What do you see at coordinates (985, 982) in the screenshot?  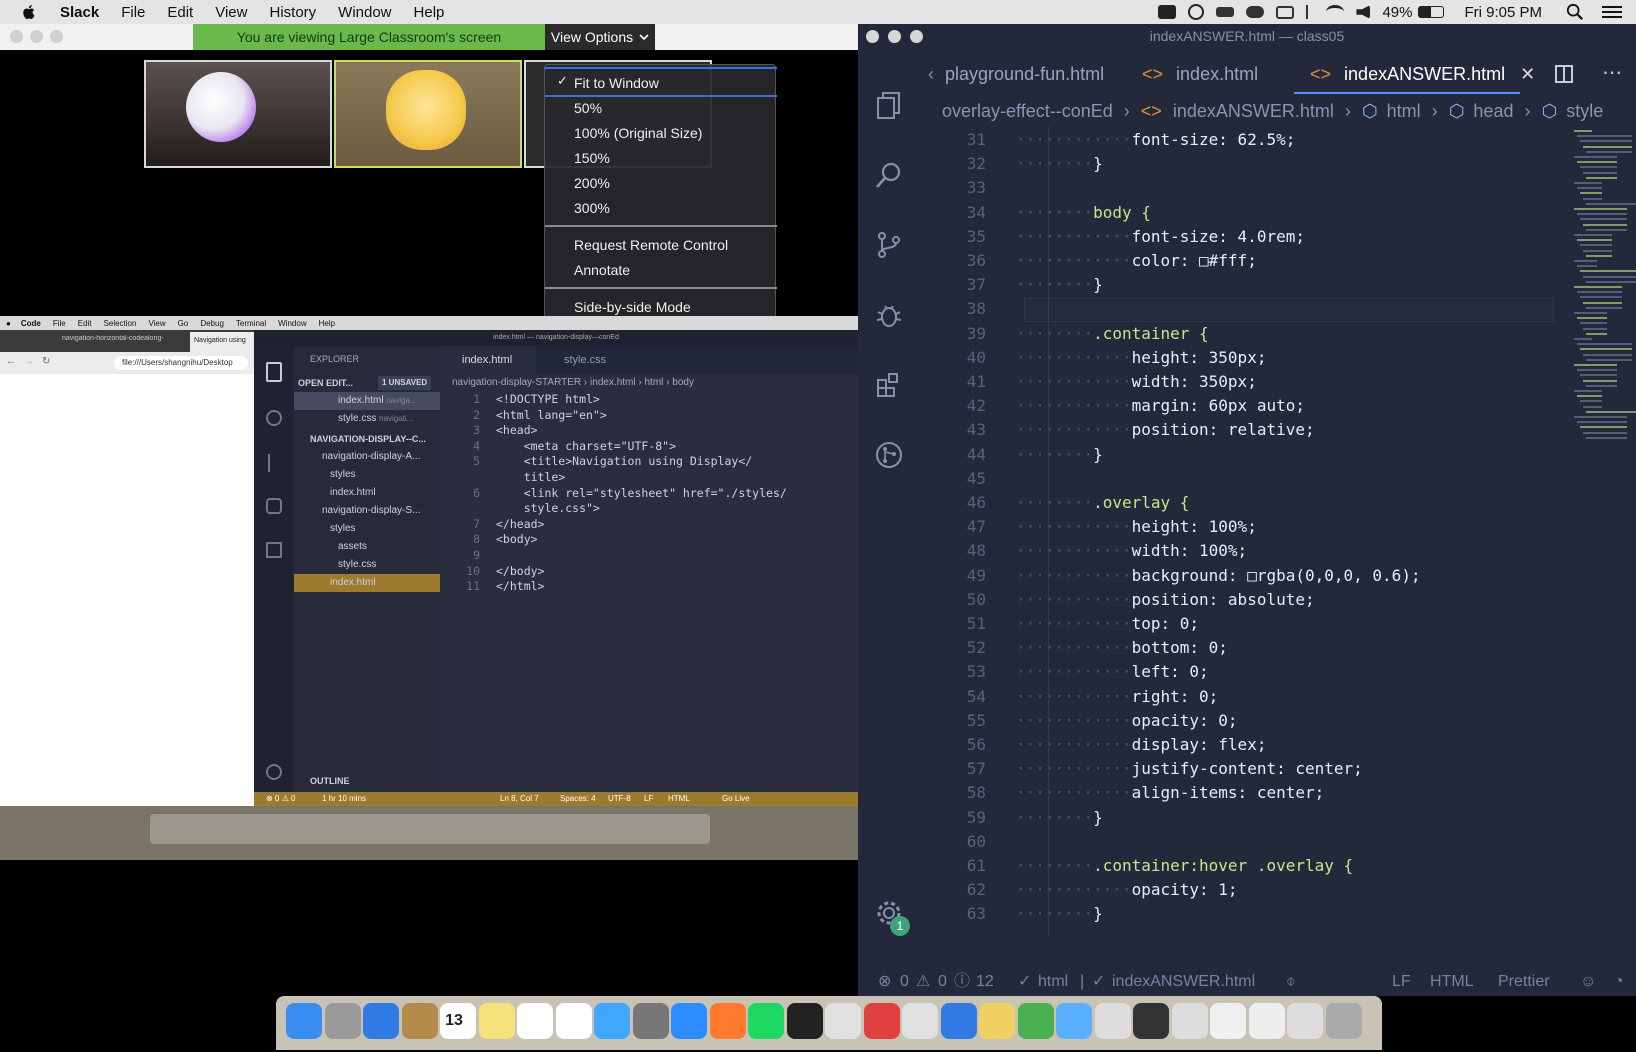 I see `info-count: 12` at bounding box center [985, 982].